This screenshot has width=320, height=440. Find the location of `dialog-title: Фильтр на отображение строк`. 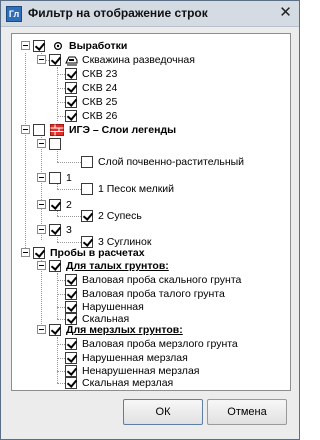

dialog-title: Фильтр на отображение строк is located at coordinates (118, 13).